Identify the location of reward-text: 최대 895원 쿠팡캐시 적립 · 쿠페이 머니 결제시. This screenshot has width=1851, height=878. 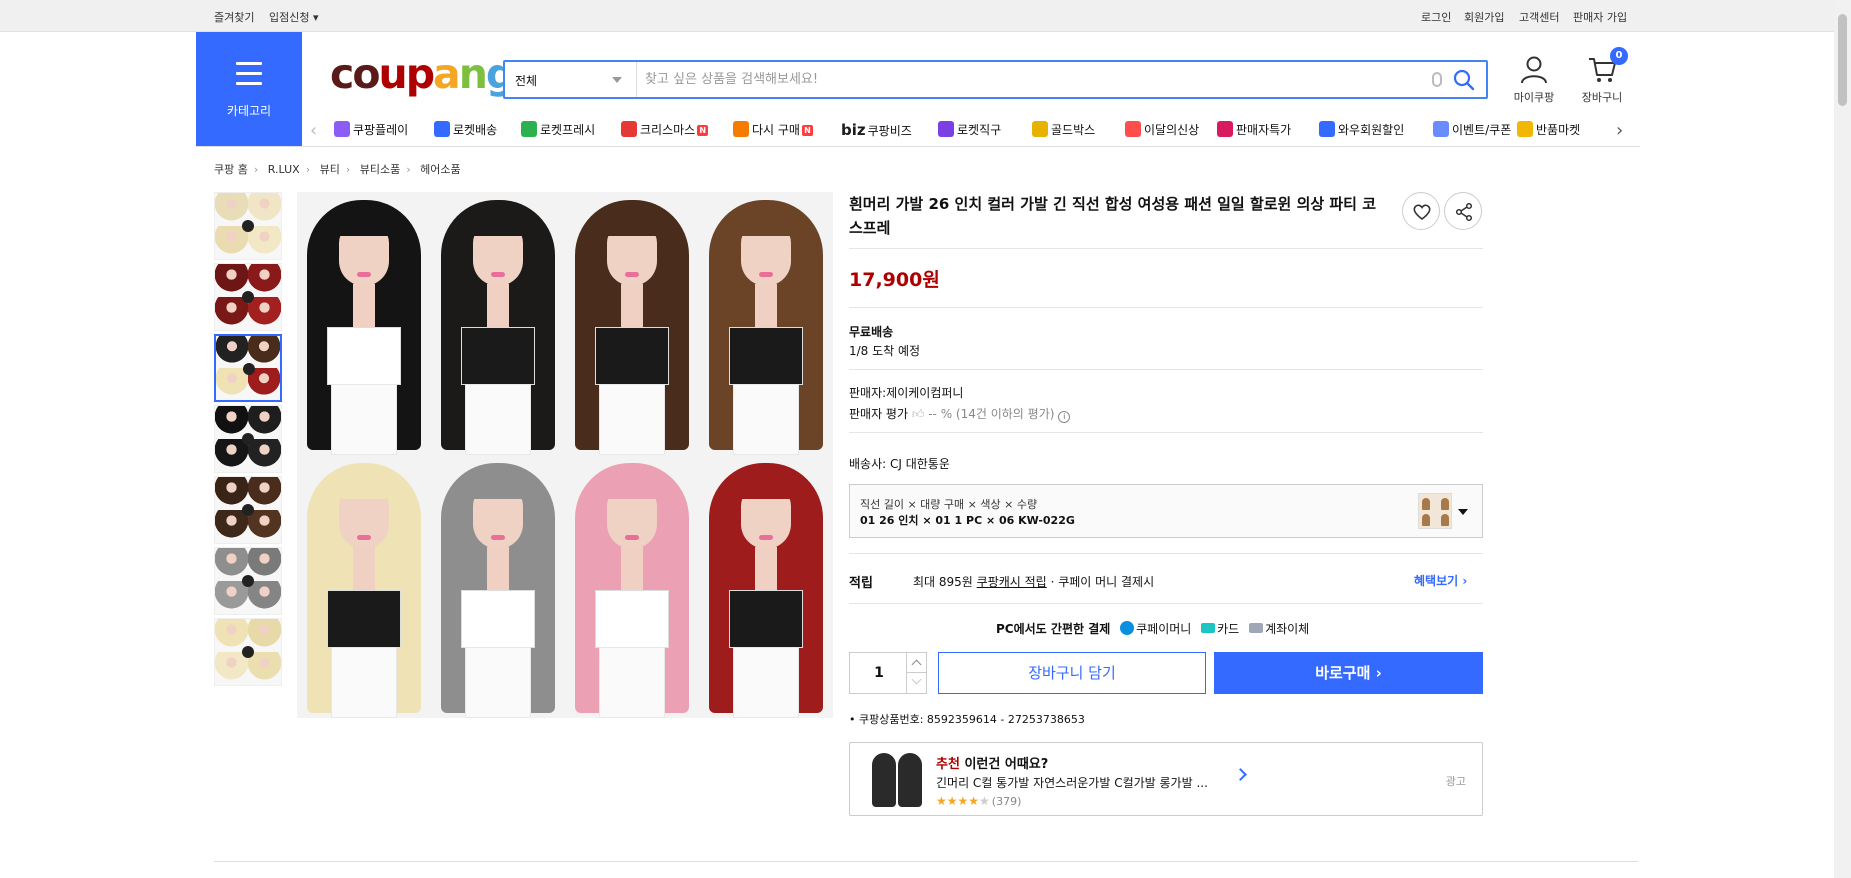
(1033, 581).